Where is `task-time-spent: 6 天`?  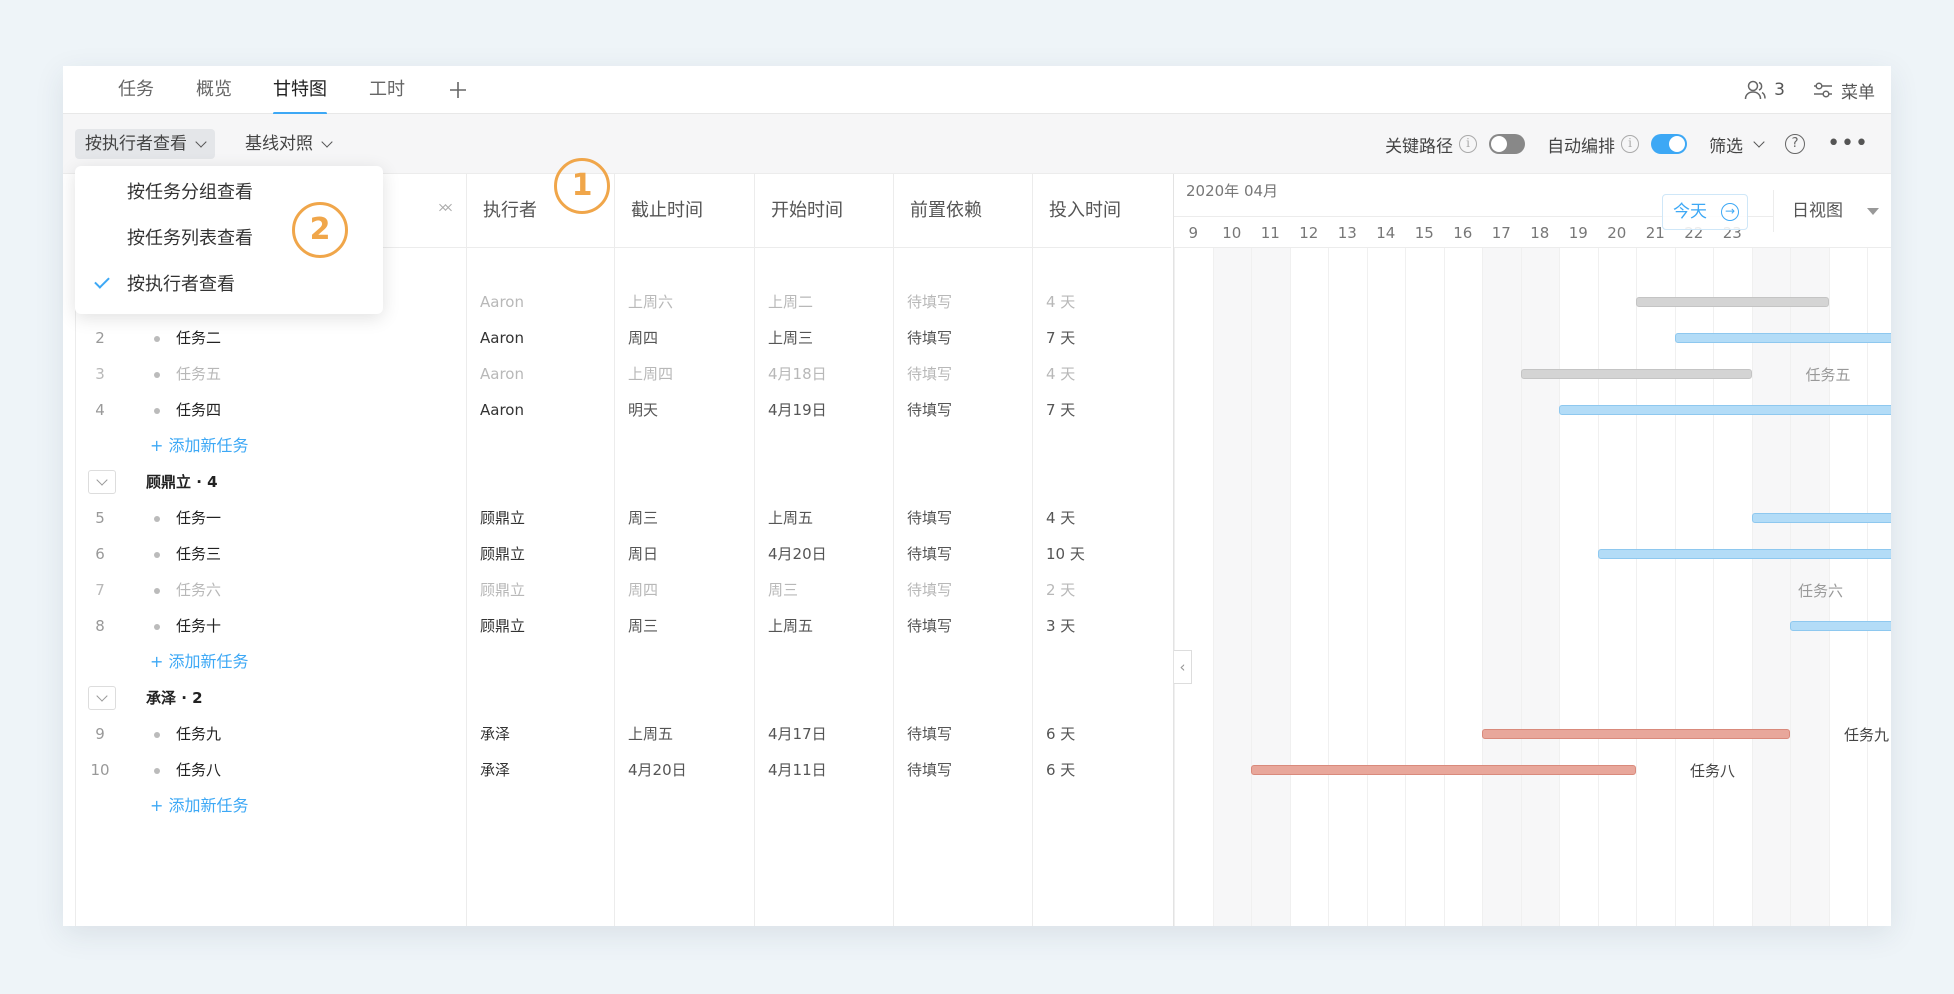
task-time-spent: 6 天 is located at coordinates (1060, 734).